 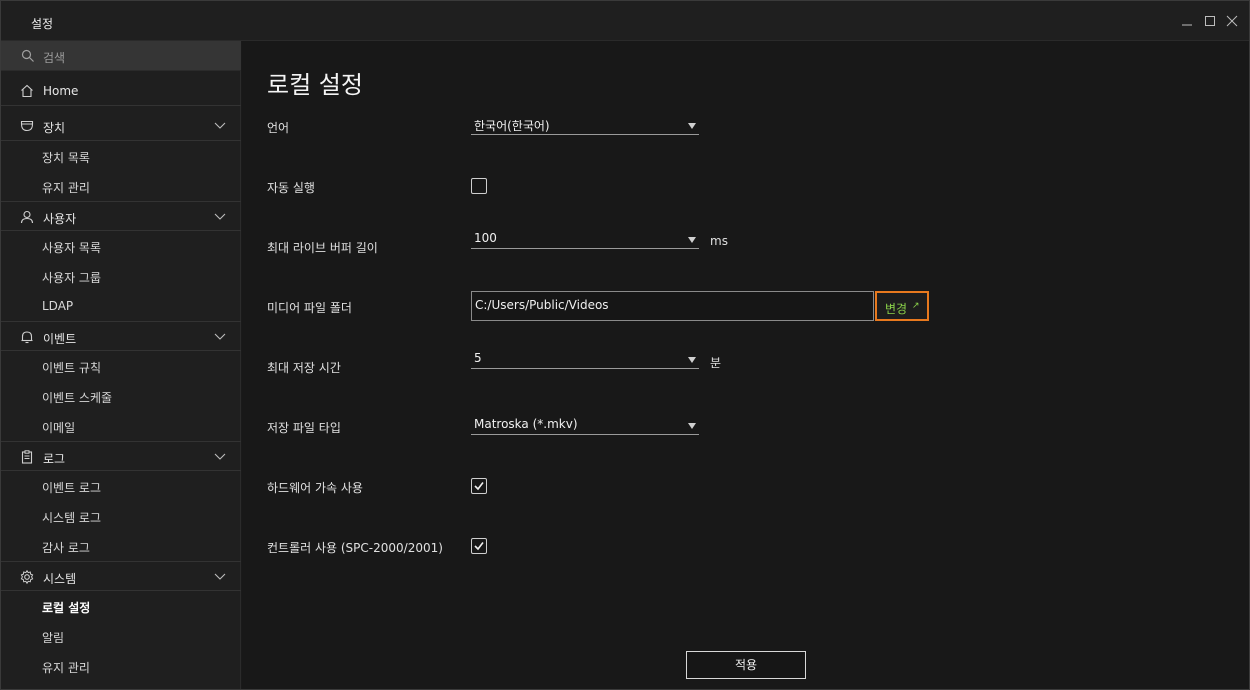 I want to click on sidebar-item-label: 이메일, so click(x=59, y=428).